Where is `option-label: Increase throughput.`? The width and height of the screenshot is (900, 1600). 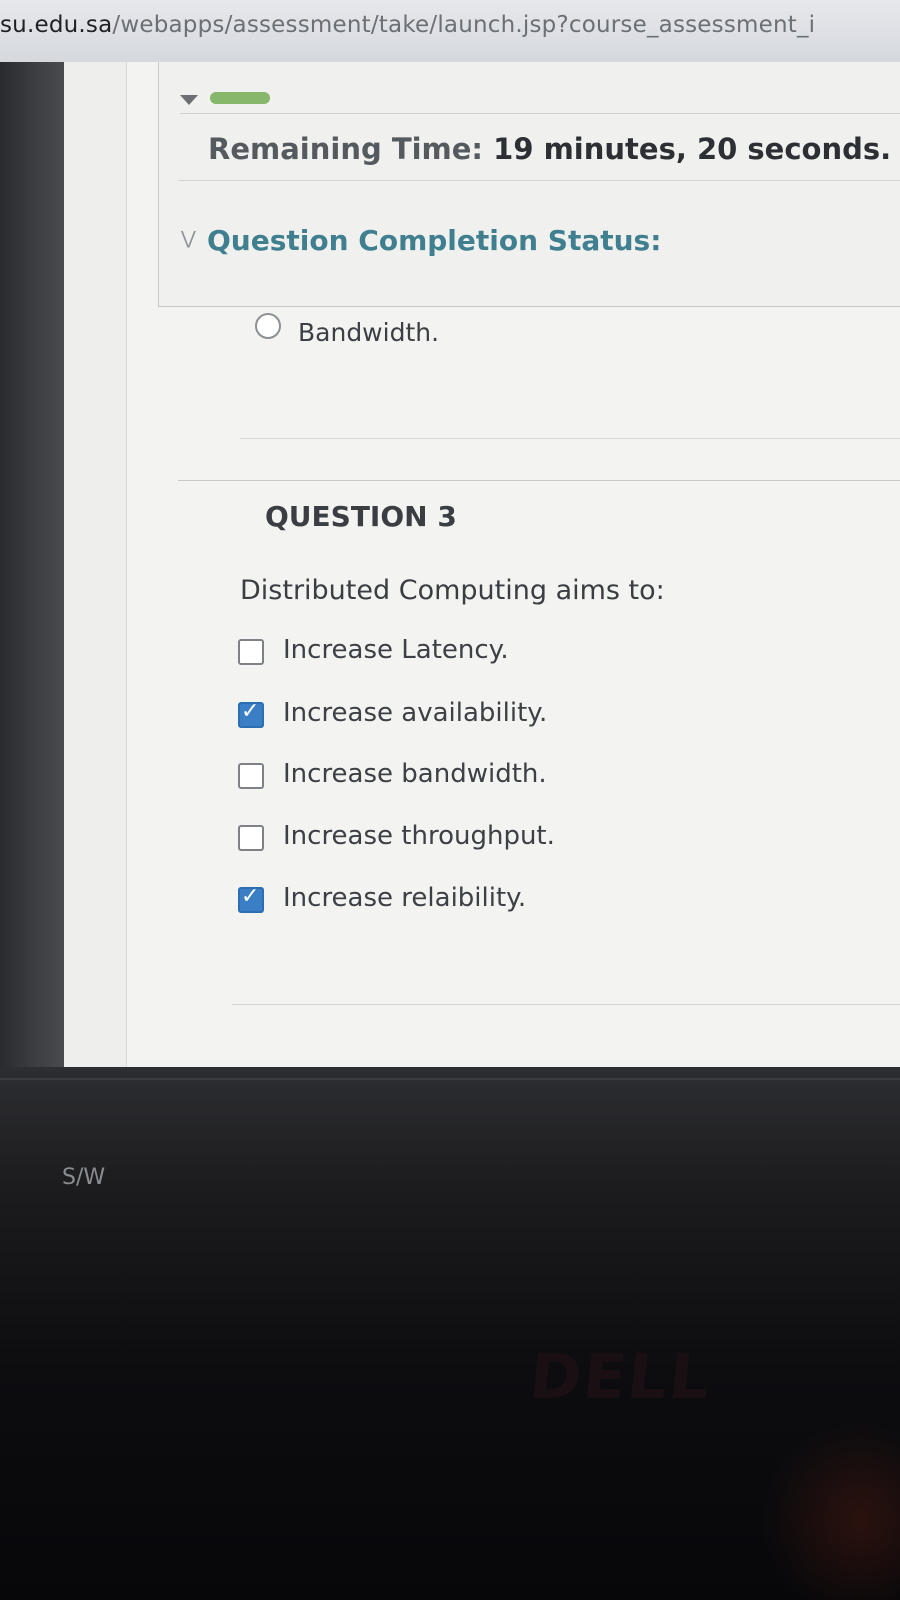 option-label: Increase throughput. is located at coordinates (419, 836).